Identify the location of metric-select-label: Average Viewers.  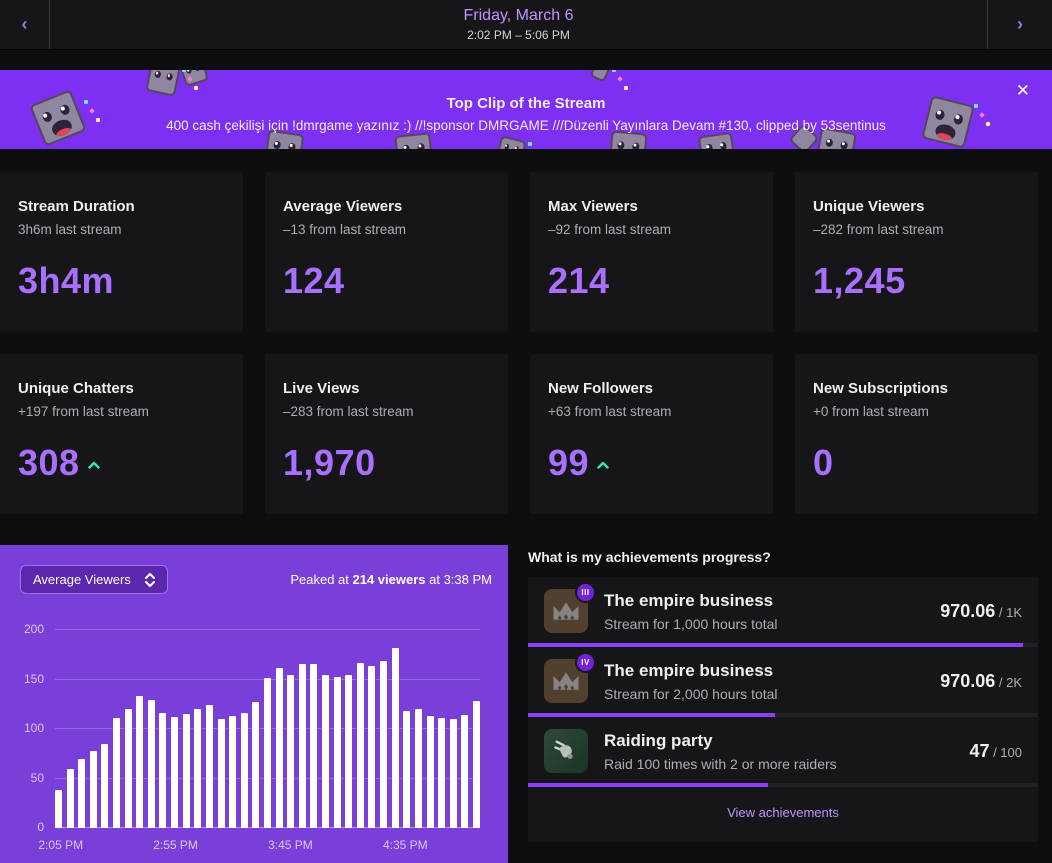
(82, 579).